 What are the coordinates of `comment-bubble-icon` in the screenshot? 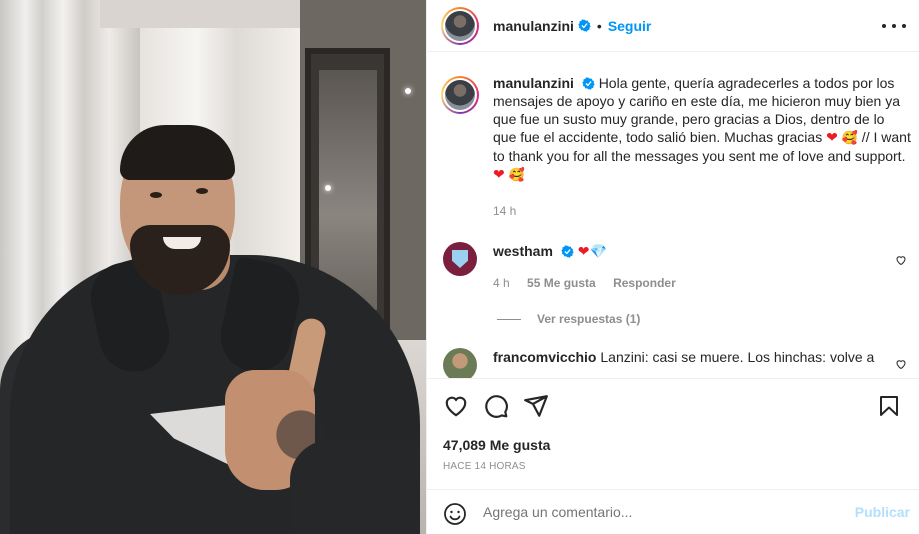 It's located at (496, 406).